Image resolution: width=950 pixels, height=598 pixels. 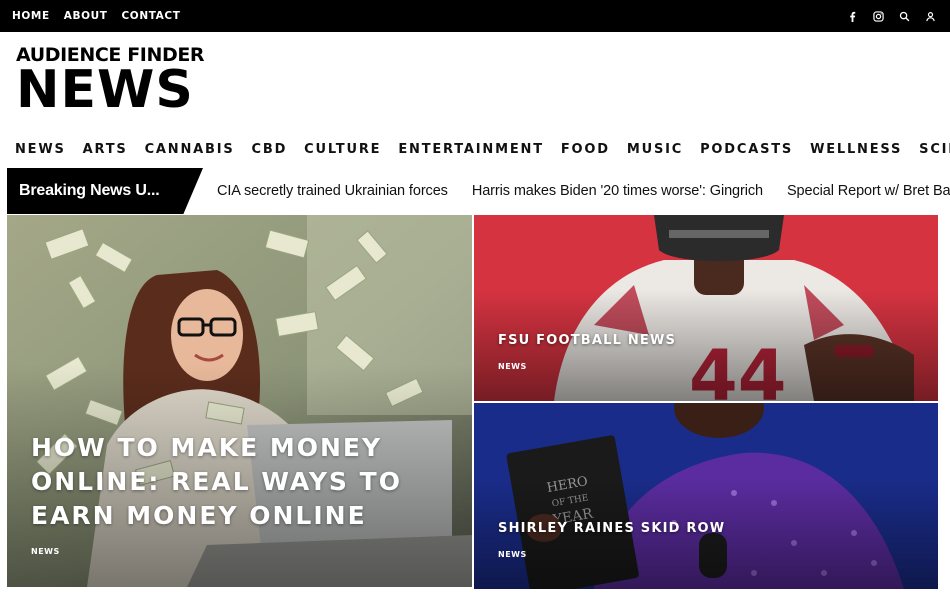 I want to click on social-icons, so click(x=891, y=16).